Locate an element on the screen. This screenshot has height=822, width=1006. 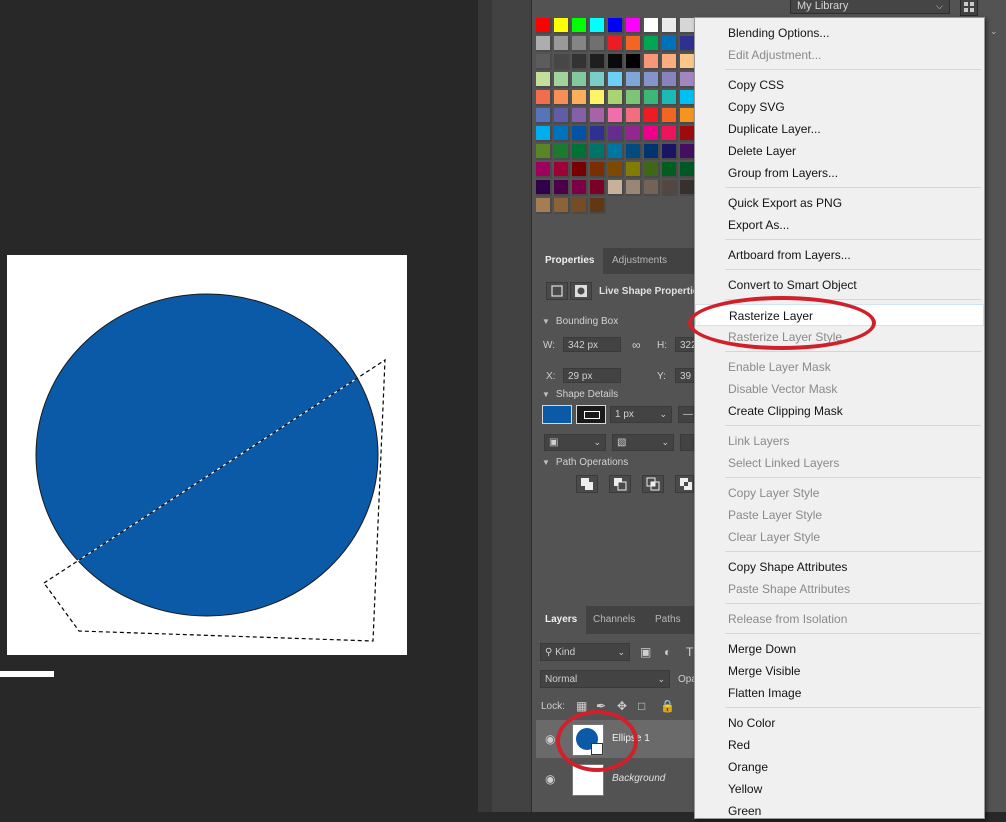
mask-properties-icon is located at coordinates (581, 291).